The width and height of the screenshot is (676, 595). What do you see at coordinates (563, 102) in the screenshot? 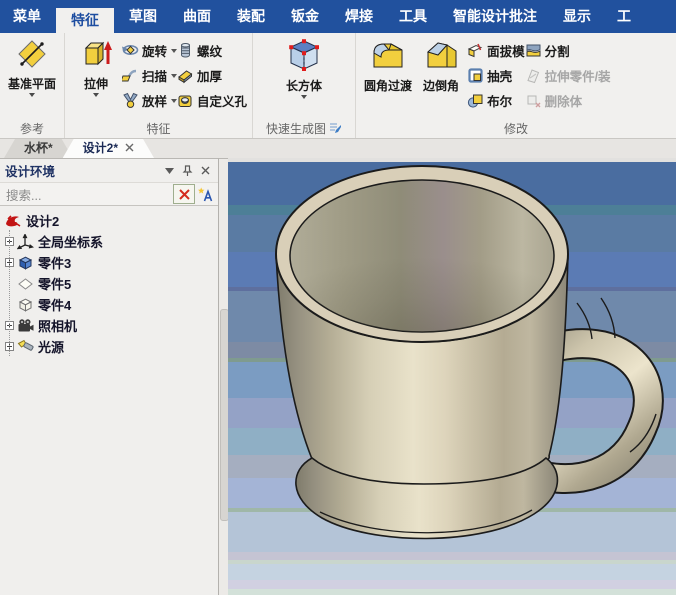
I see `delete-body-label: 删除体` at bounding box center [563, 102].